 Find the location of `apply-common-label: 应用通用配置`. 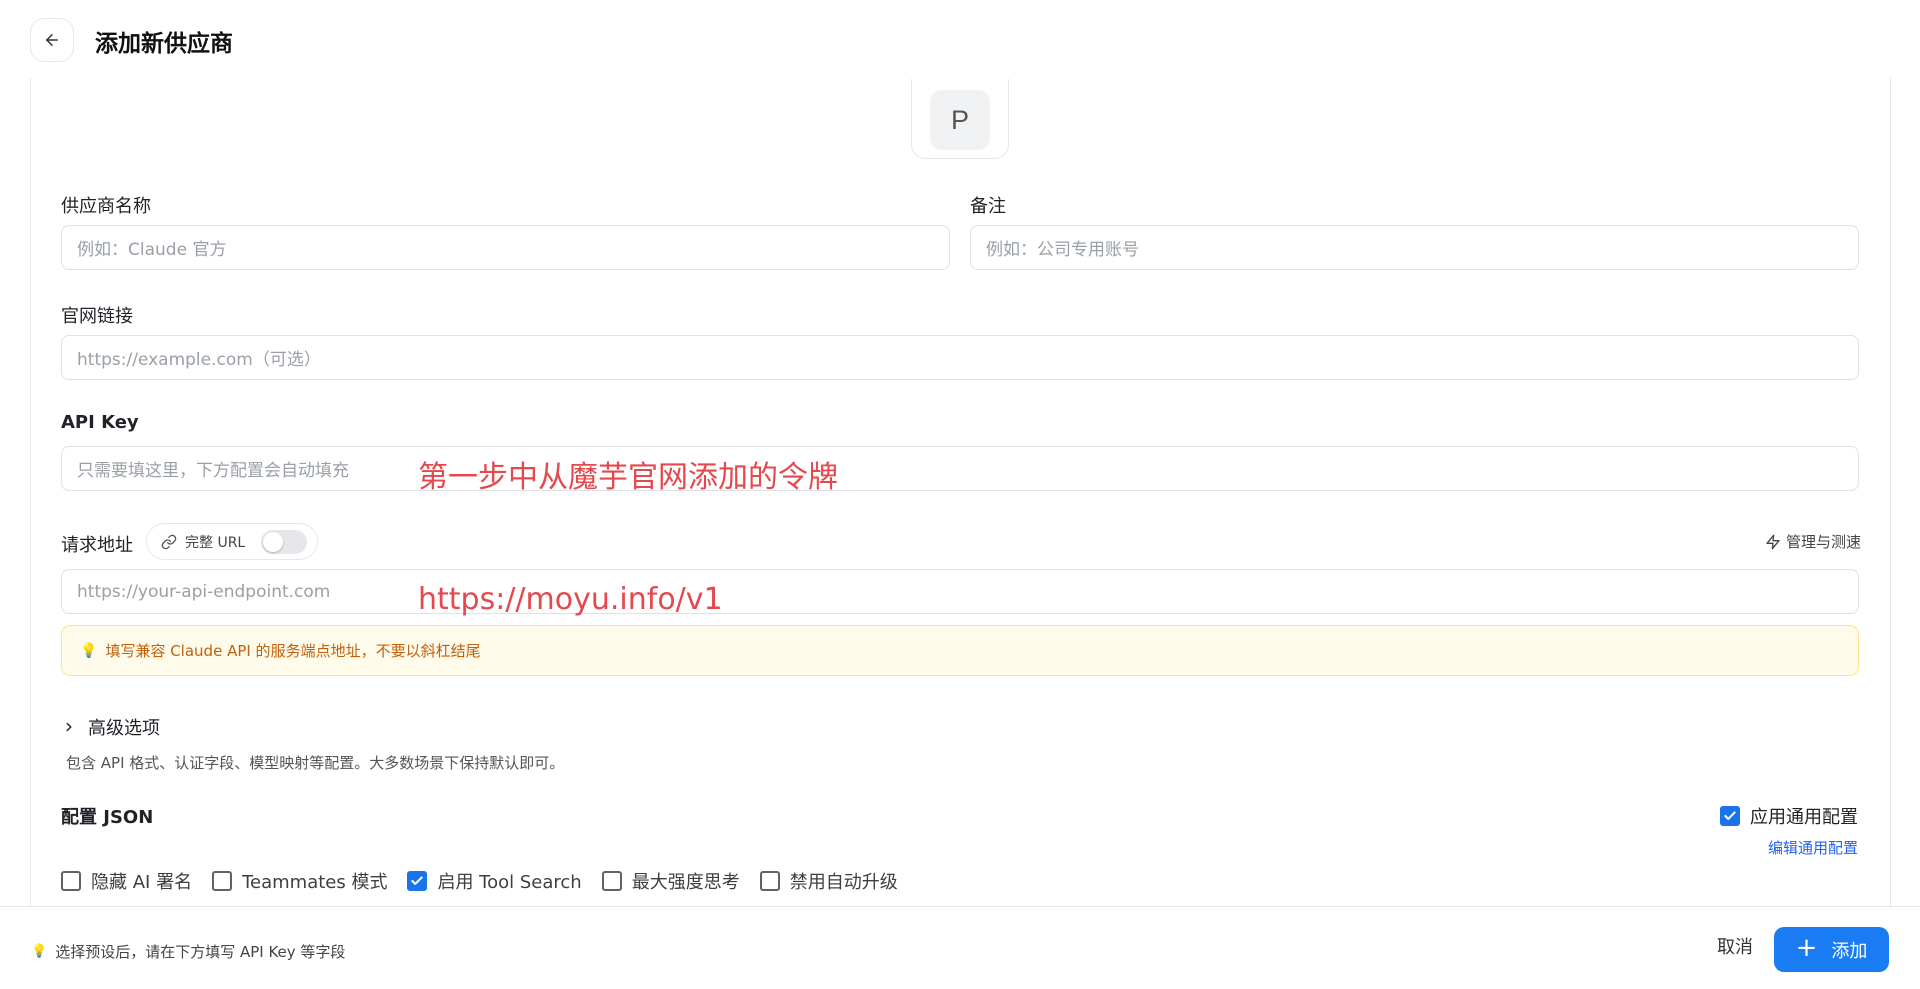

apply-common-label: 应用通用配置 is located at coordinates (1804, 817).